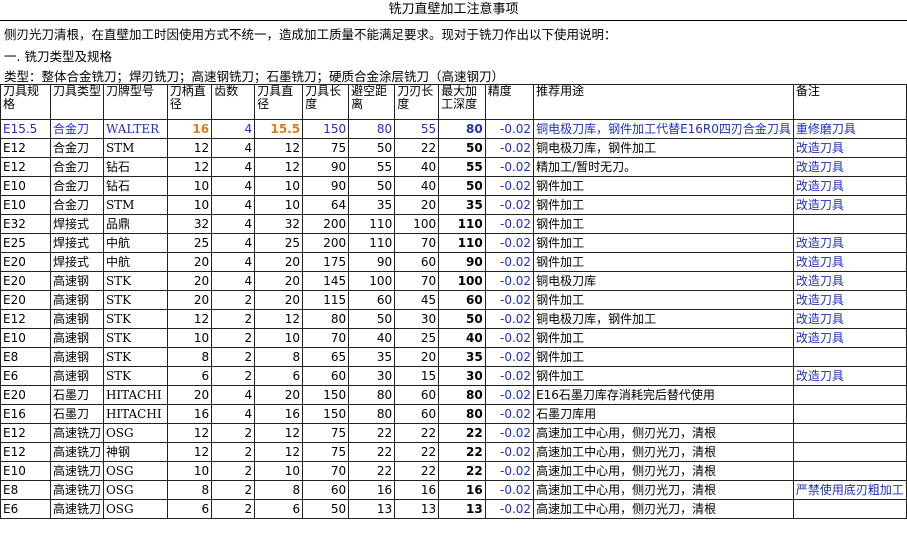 Image resolution: width=907 pixels, height=557 pixels. Describe the element at coordinates (279, 224) in the screenshot. I see `table-cell: 32` at that location.